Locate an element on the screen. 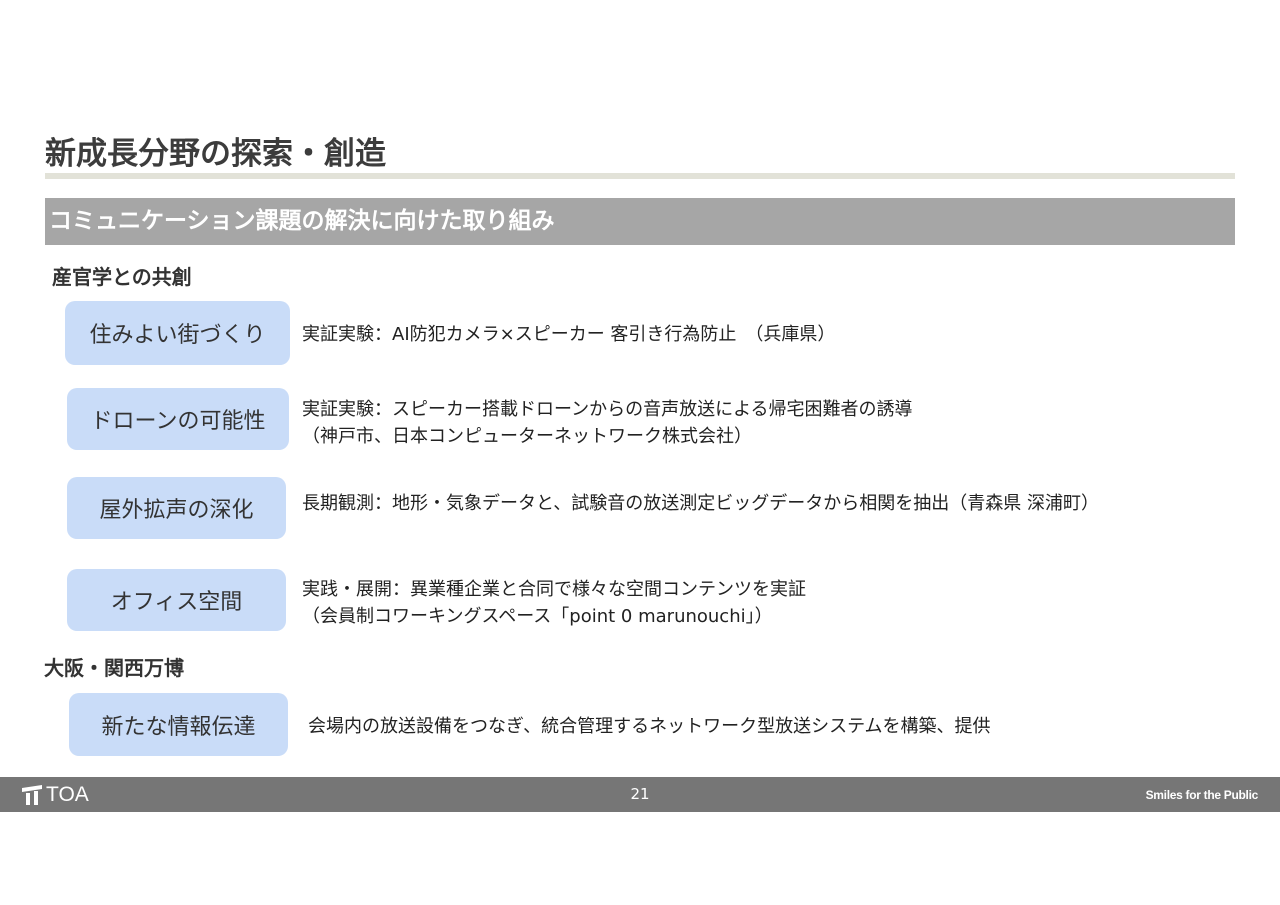  topic-pill-outdoor: 屋外拡声の深化 is located at coordinates (176, 508).